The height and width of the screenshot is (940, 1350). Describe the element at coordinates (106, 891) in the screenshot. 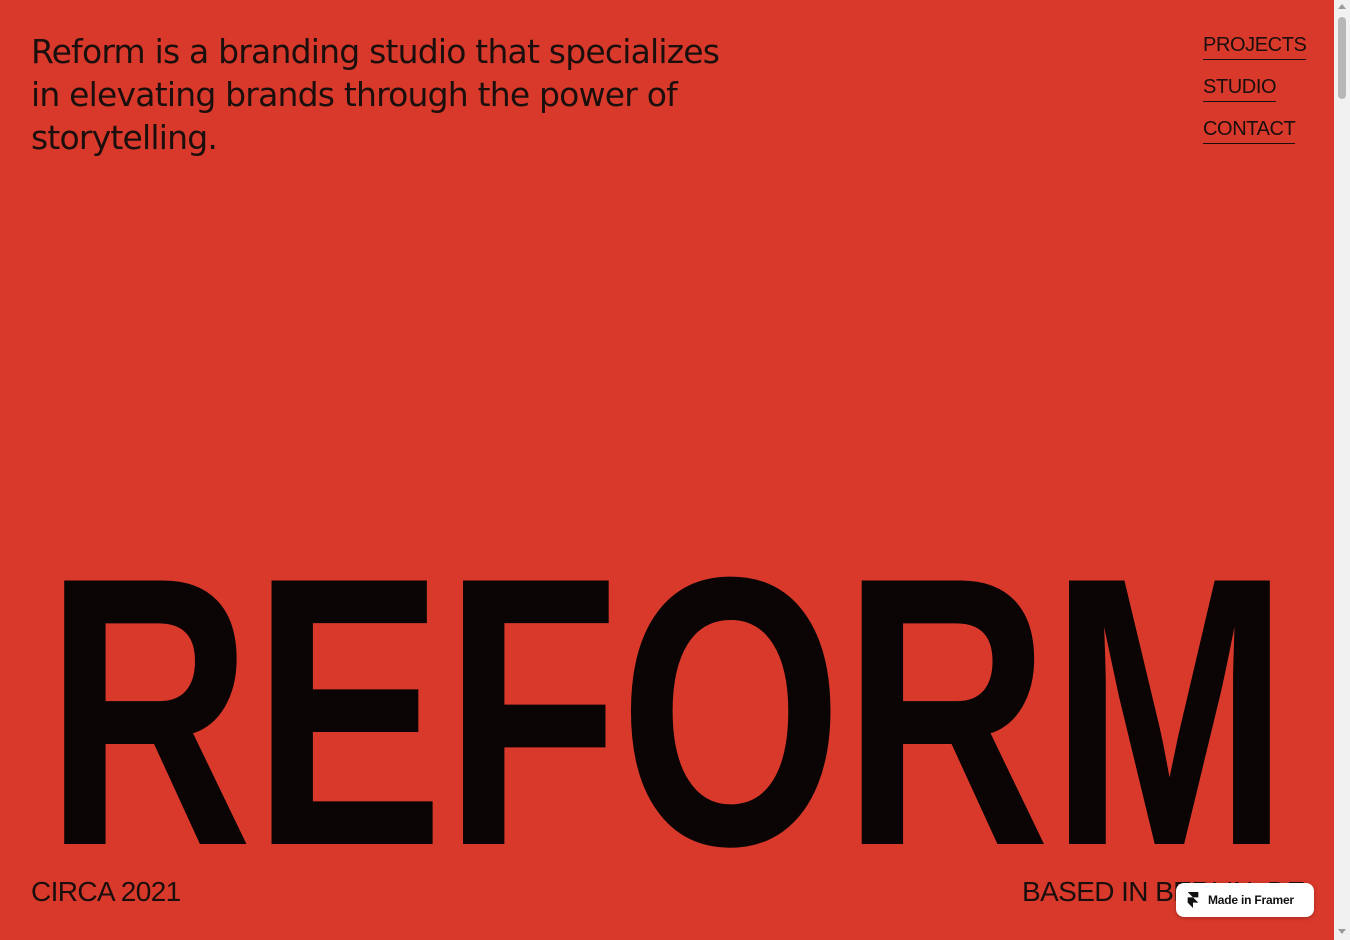

I see `founded-year: CIRCA 2021` at that location.